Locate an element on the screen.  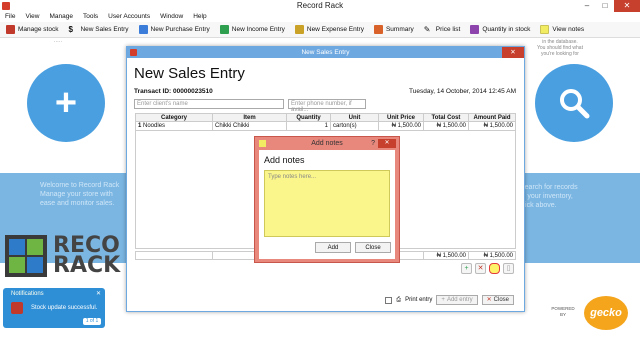
app-titlebar: Record Rack – □ ✕ is located at coordinates (320, 6).